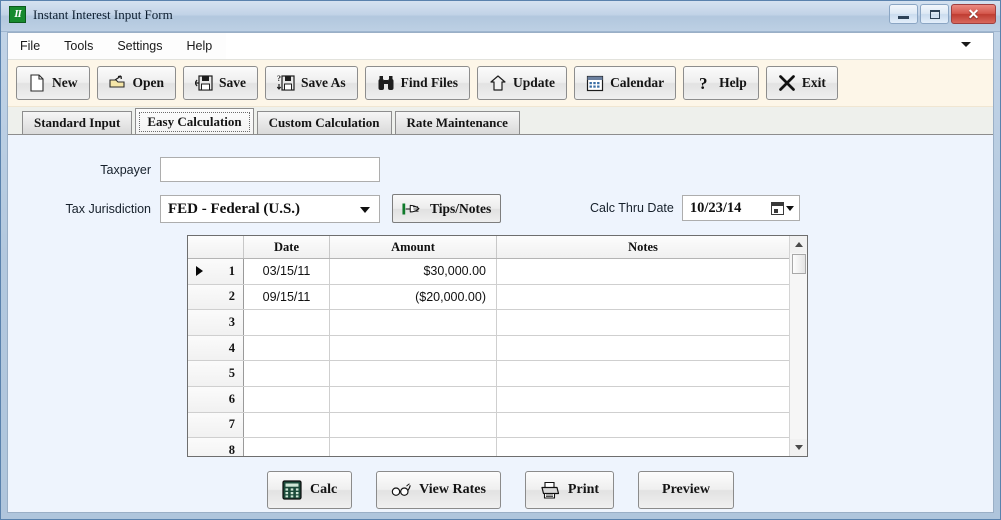  What do you see at coordinates (77, 122) in the screenshot?
I see `tab-standard-input: Standard Input` at bounding box center [77, 122].